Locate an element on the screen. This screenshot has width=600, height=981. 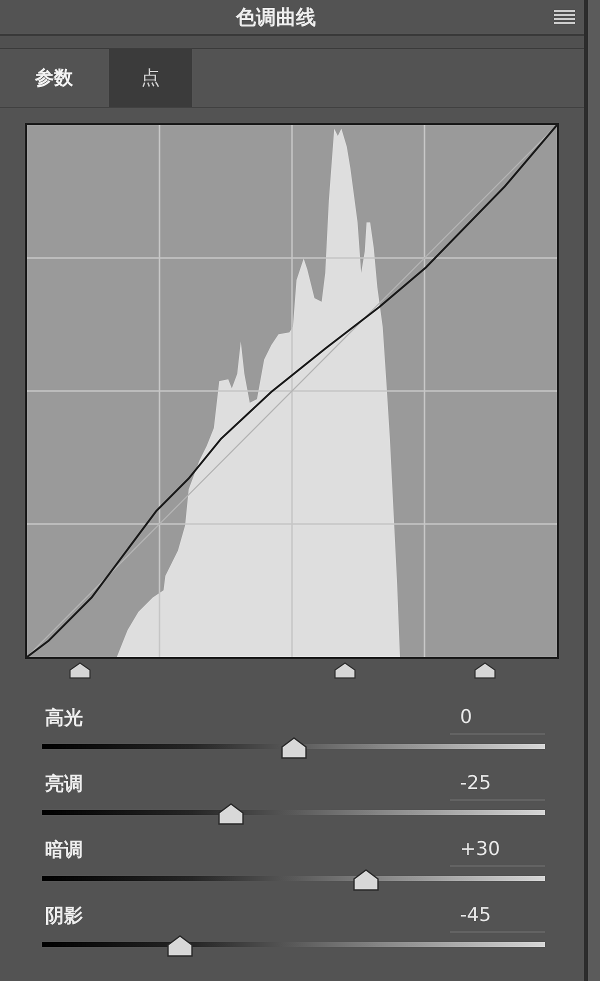
slider-label: 高光 is located at coordinates (63, 718).